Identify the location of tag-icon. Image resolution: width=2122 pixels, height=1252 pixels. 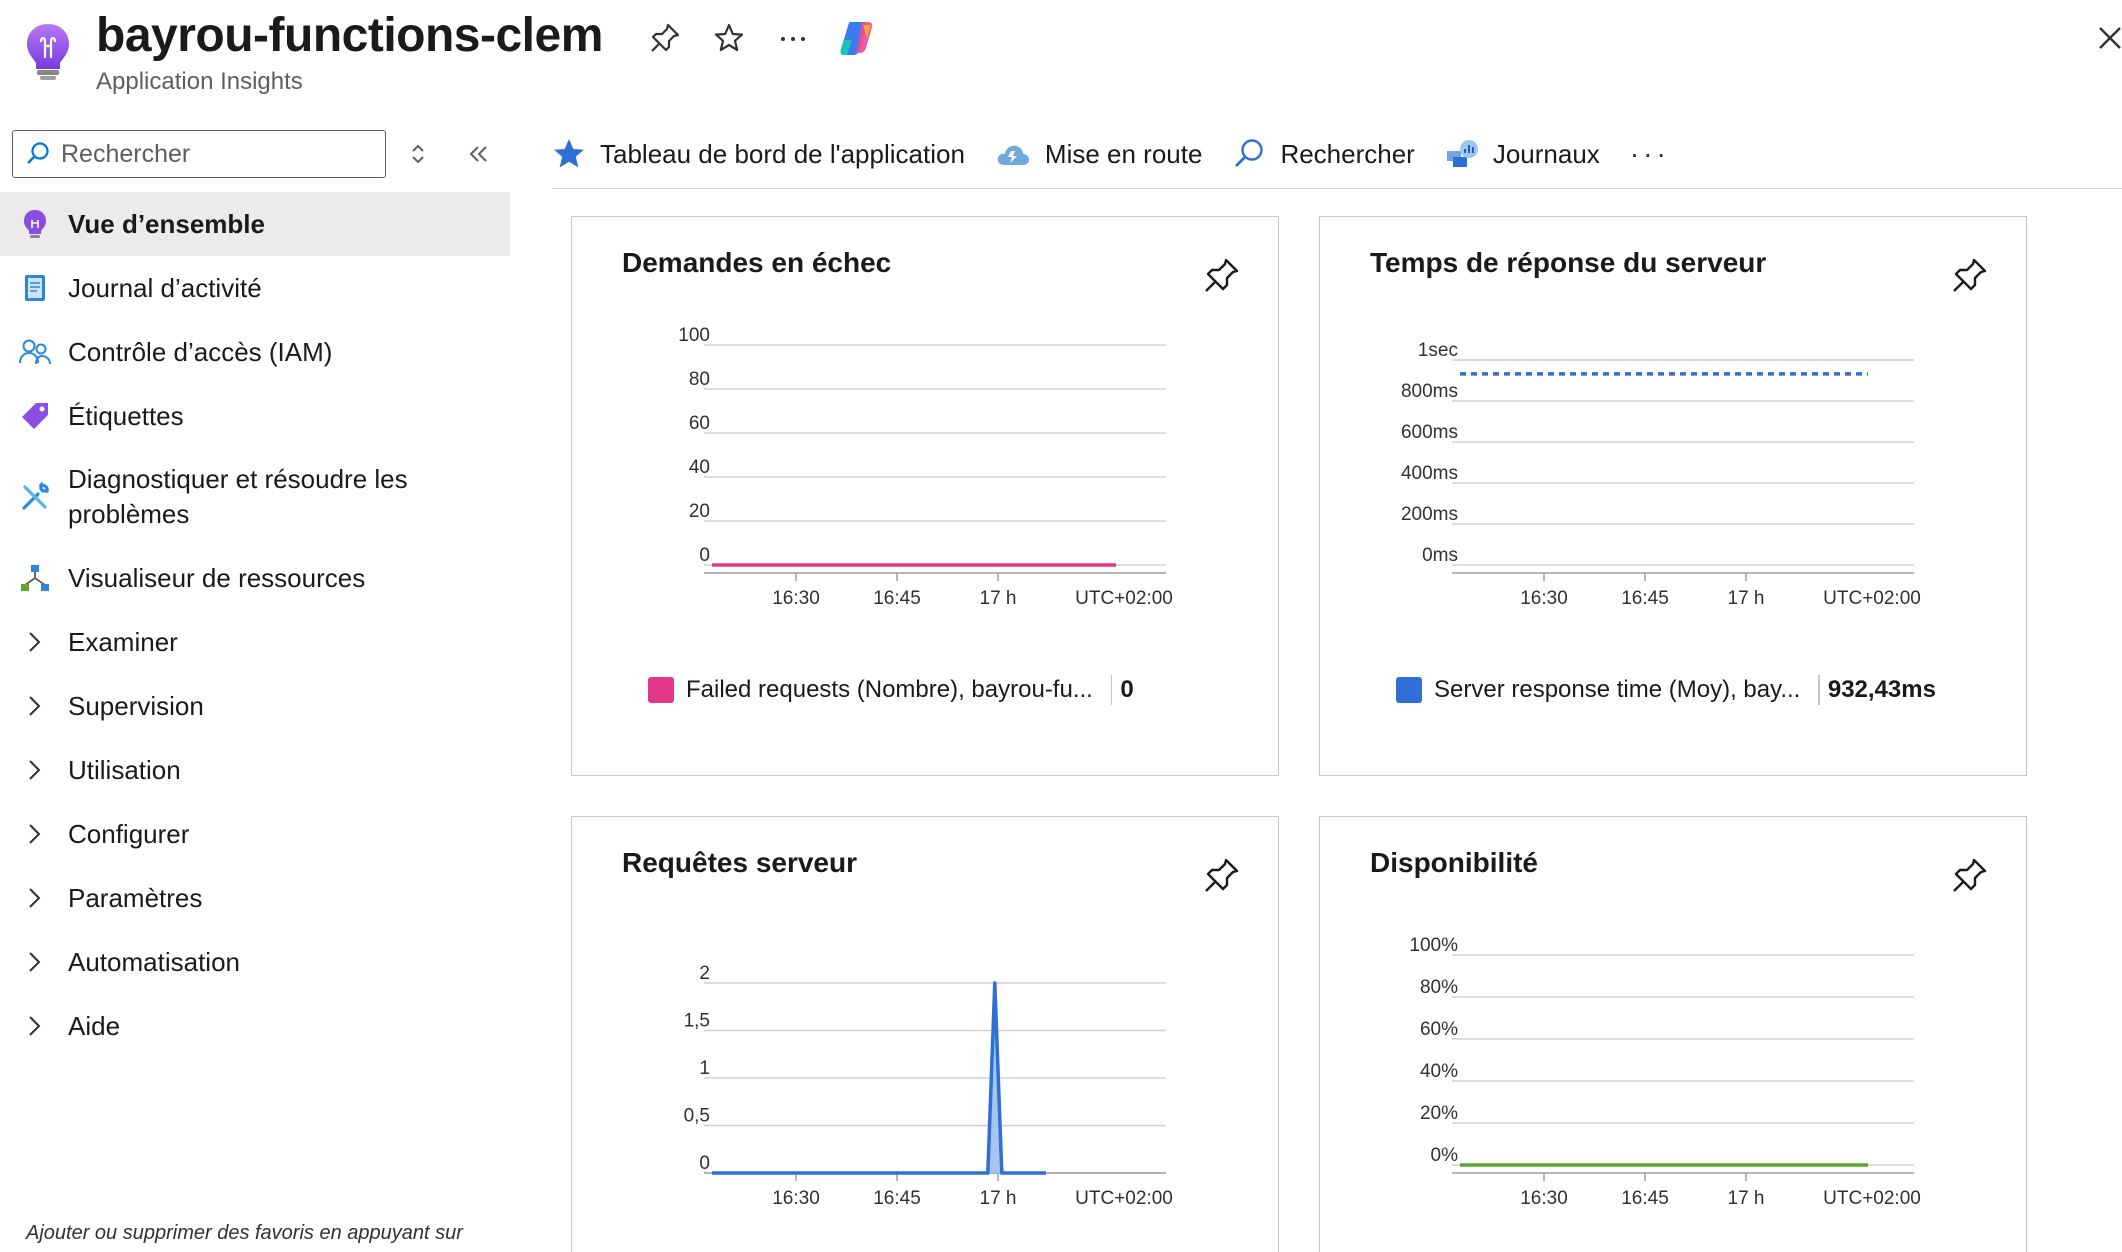
(35, 416).